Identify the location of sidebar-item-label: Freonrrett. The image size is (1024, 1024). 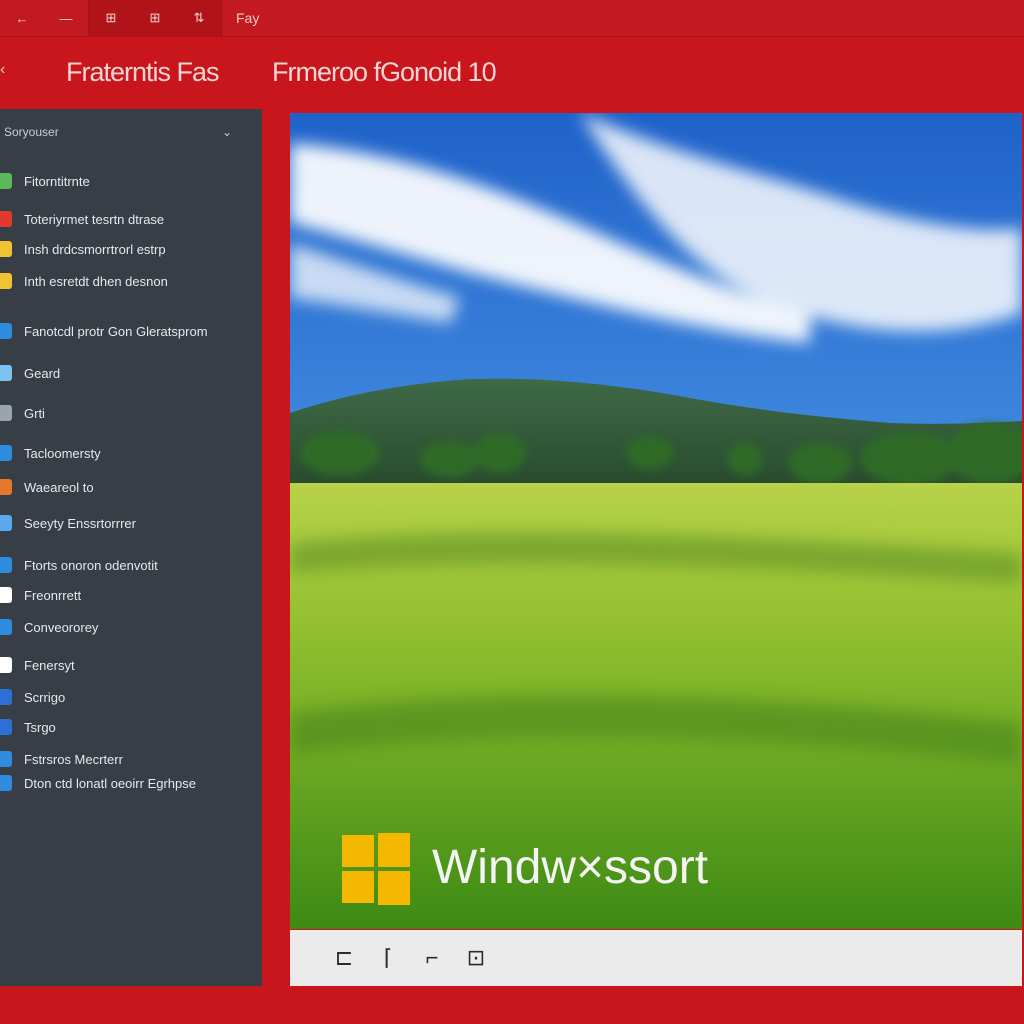
(53, 595).